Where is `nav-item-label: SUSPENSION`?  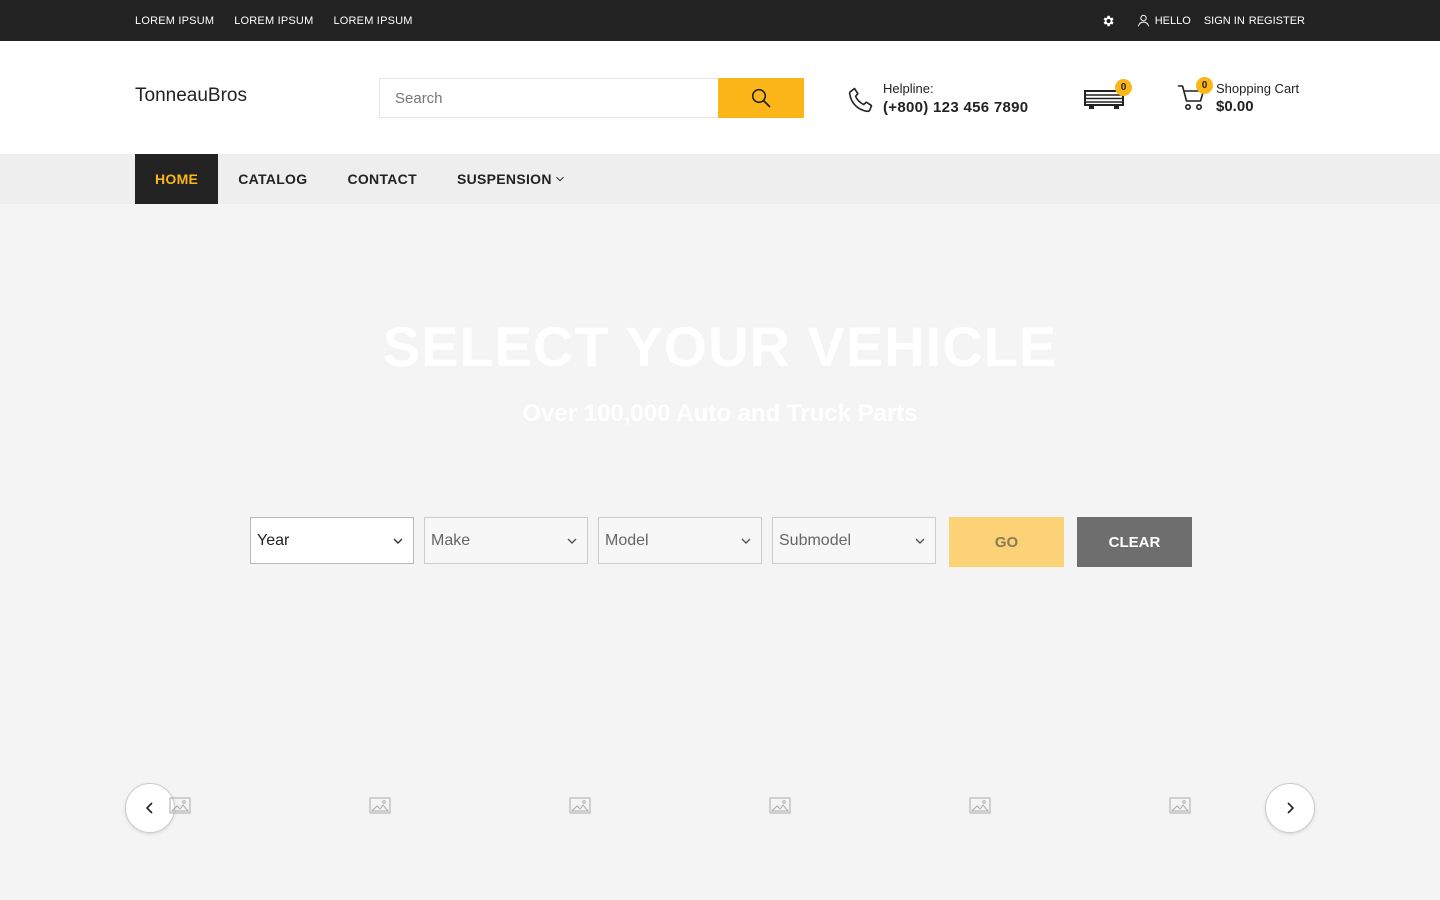
nav-item-label: SUSPENSION is located at coordinates (504, 179).